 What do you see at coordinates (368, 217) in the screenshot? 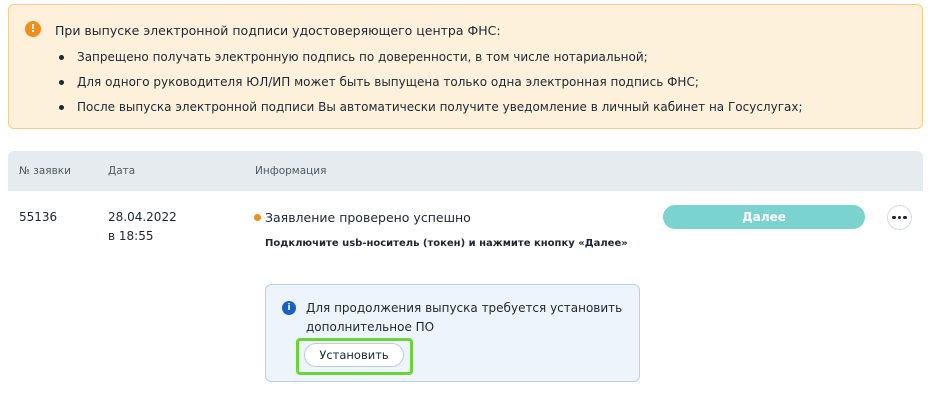
I see `status-text: Заявление проверено успешно` at bounding box center [368, 217].